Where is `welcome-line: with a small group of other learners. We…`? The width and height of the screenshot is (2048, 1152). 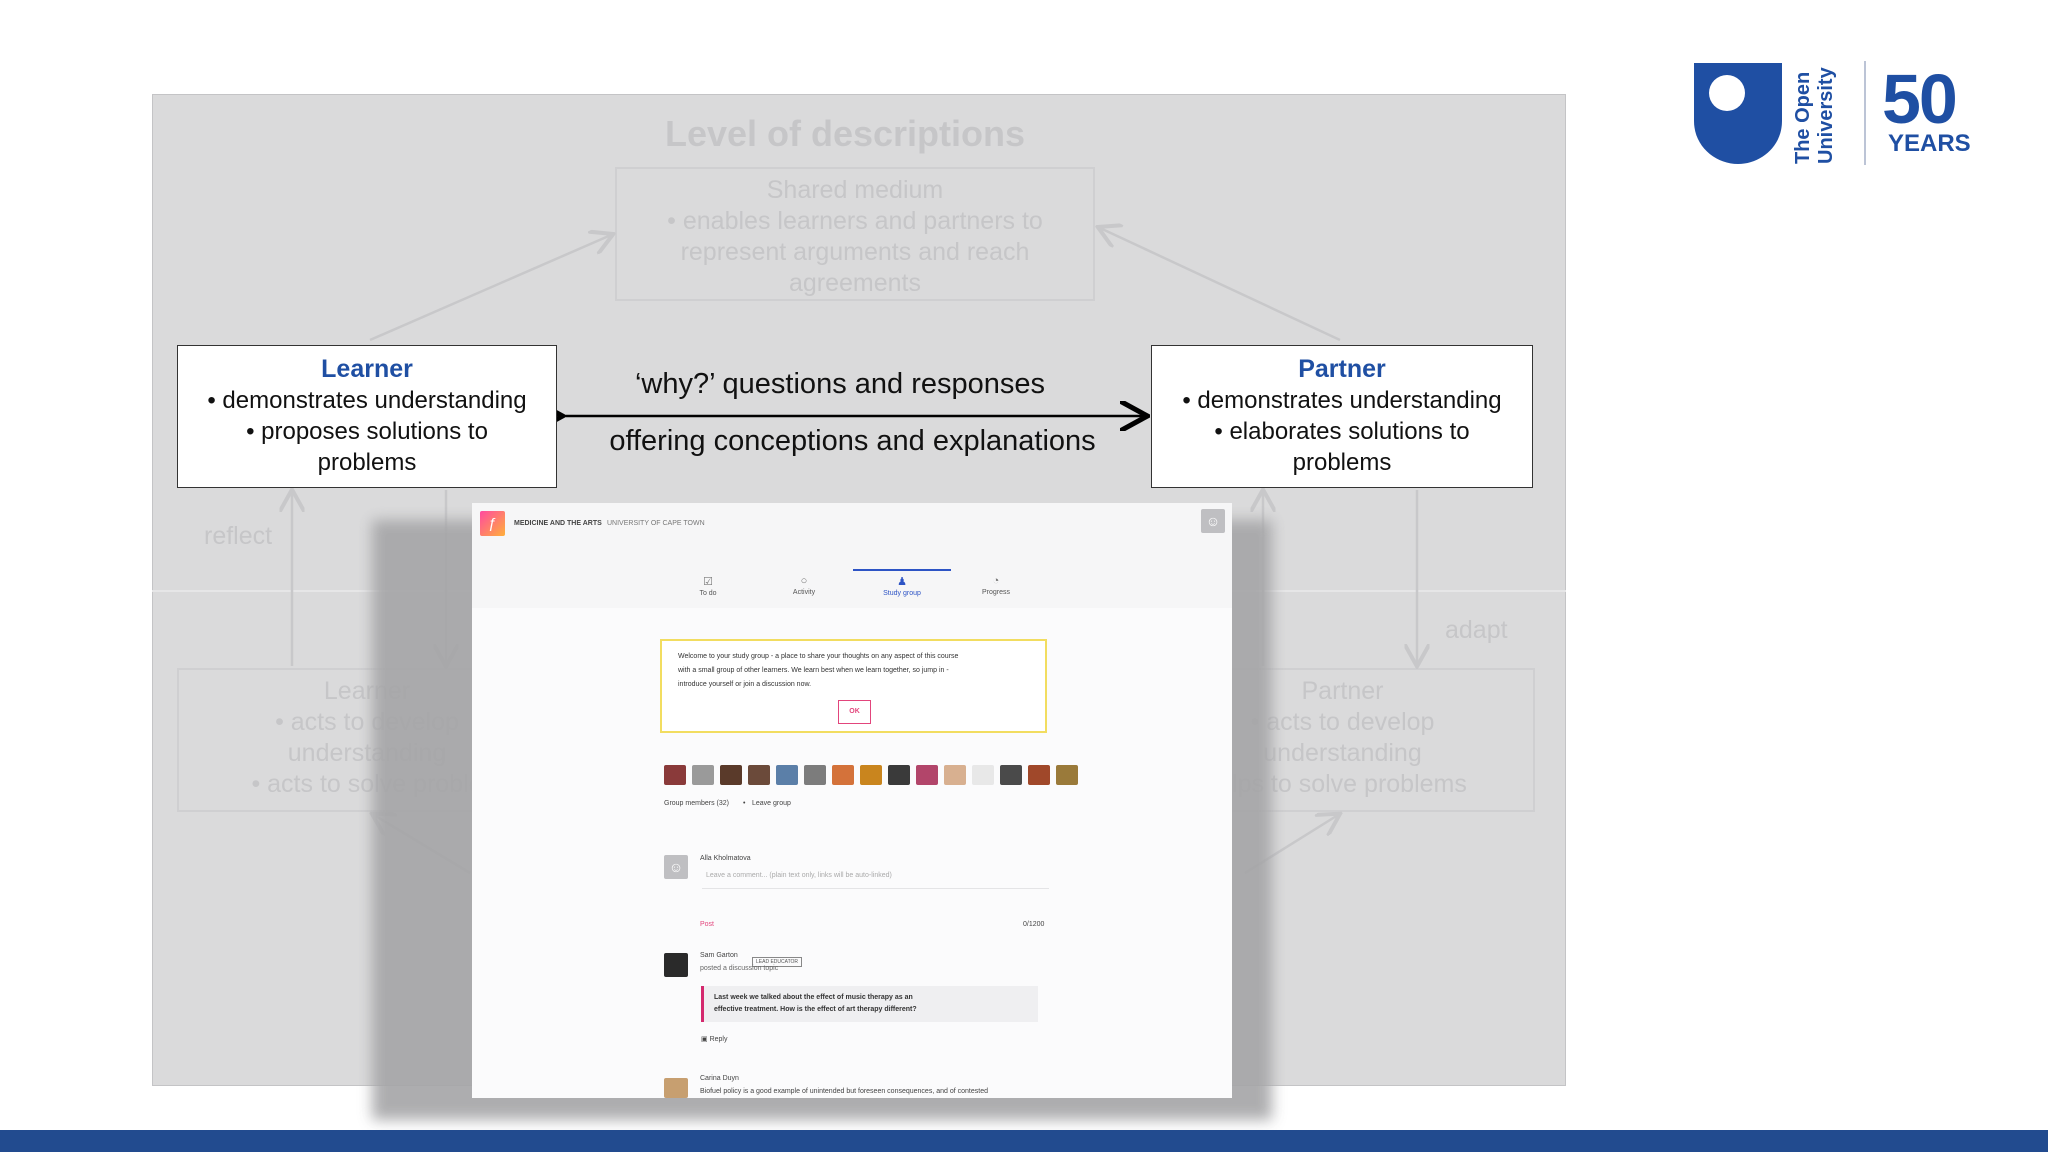 welcome-line: with a small group of other learners. We… is located at coordinates (813, 670).